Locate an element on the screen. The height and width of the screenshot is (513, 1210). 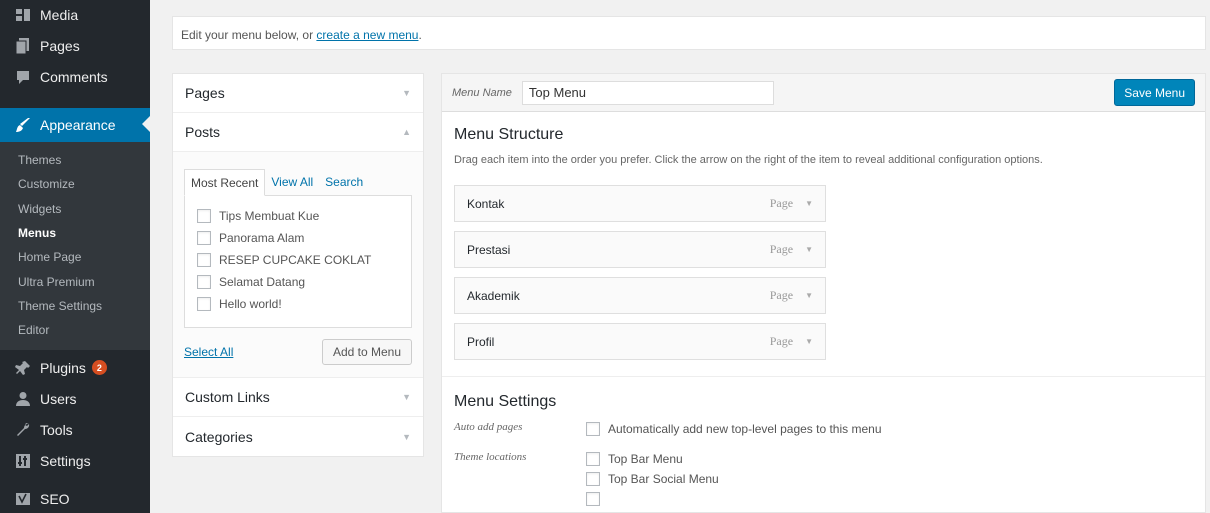
accordion-pages-header: Pages ▼ is located at coordinates (298, 93).